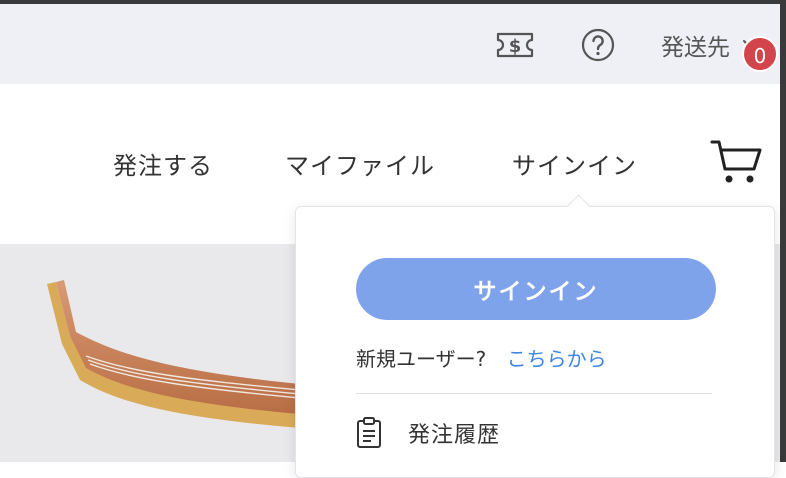 Image resolution: width=786 pixels, height=478 pixels. I want to click on signin-button: サインイン, so click(536, 289).